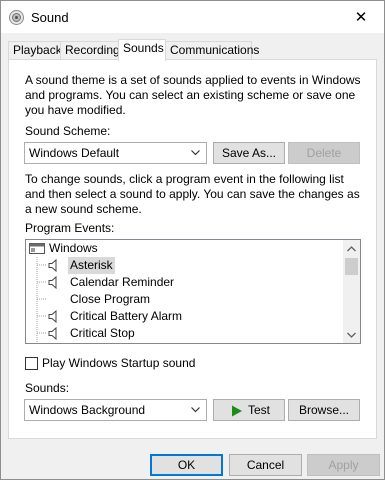 This screenshot has width=385, height=480. I want to click on list-item: Asterisk, so click(86, 265).